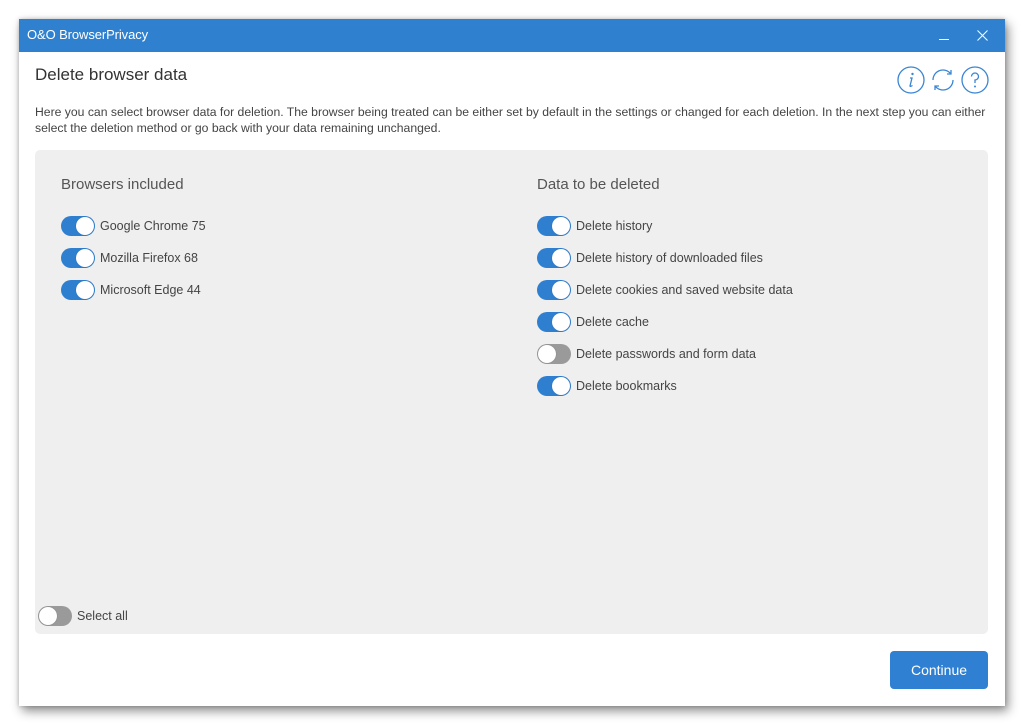  Describe the element at coordinates (122, 184) in the screenshot. I see `browsers-title: Browsers included` at that location.